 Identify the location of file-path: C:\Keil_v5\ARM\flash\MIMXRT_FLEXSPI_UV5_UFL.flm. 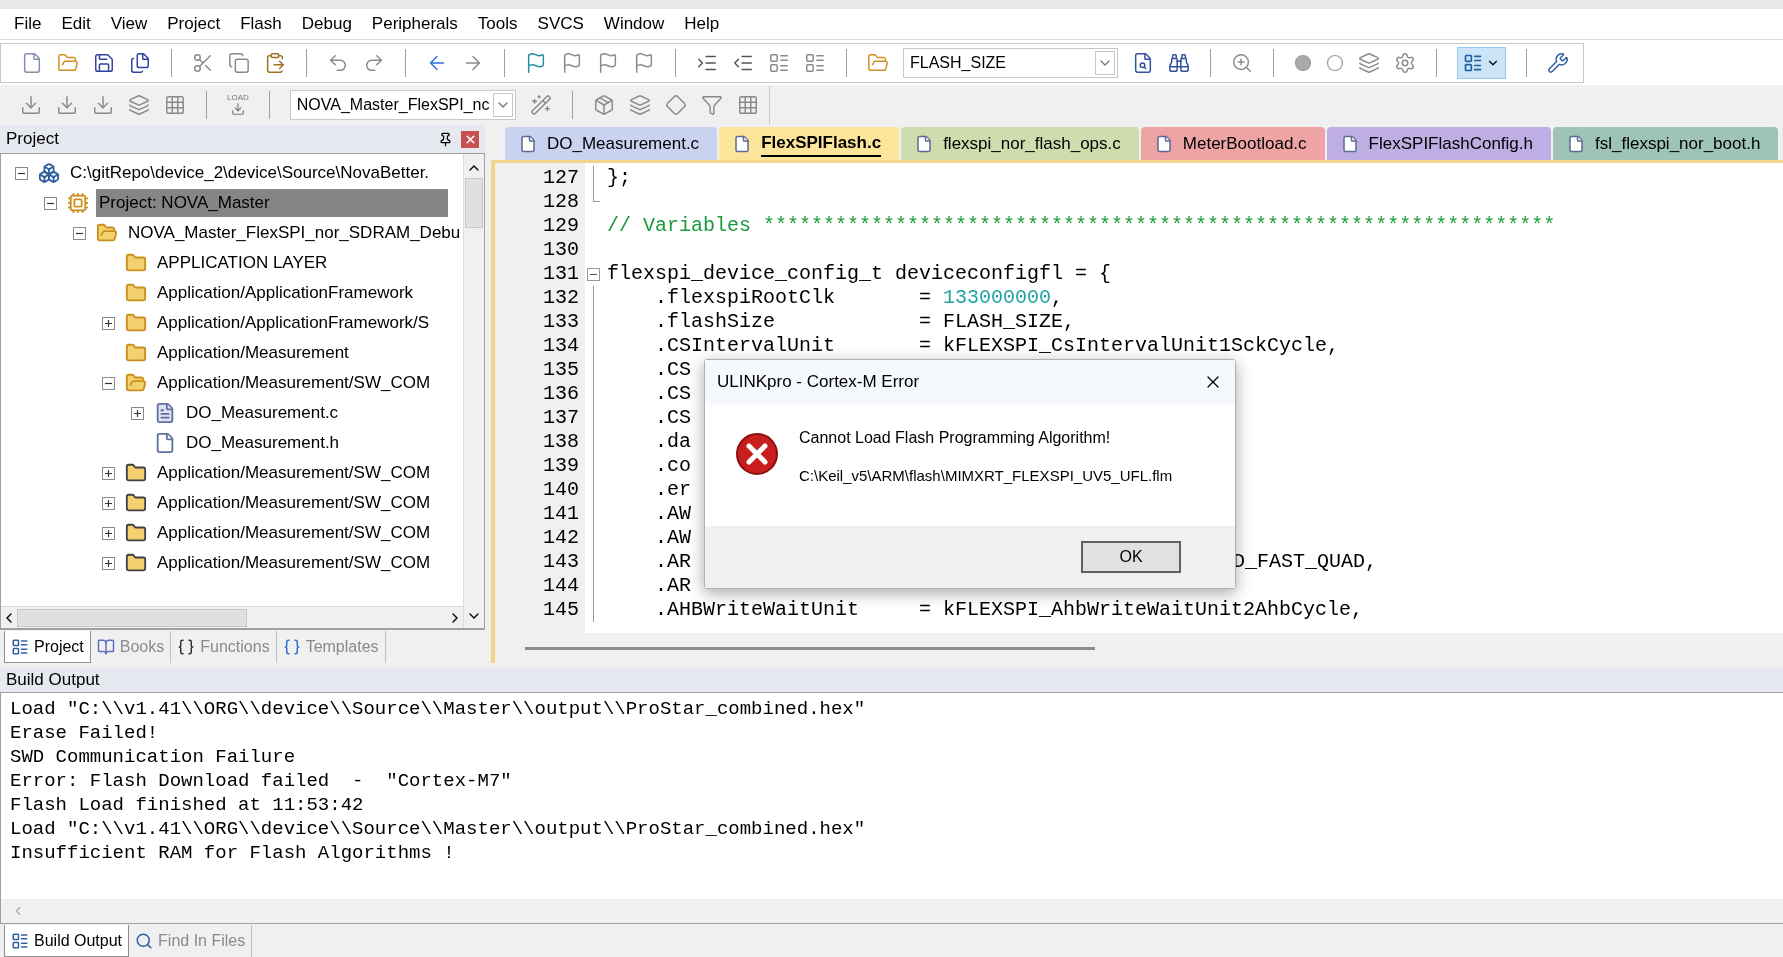
(986, 476).